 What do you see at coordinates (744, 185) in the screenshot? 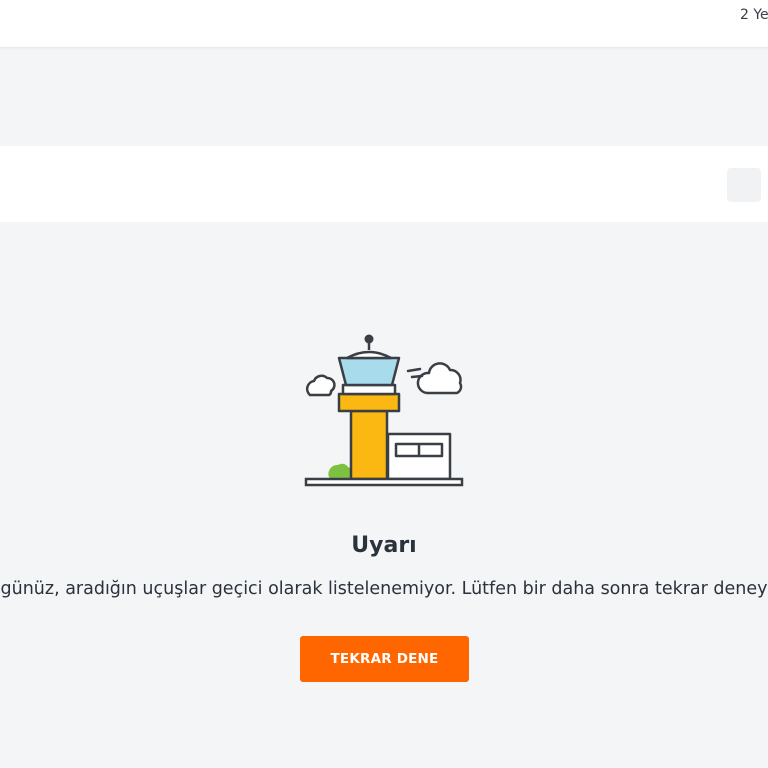
I see `filter-toggle-button` at bounding box center [744, 185].